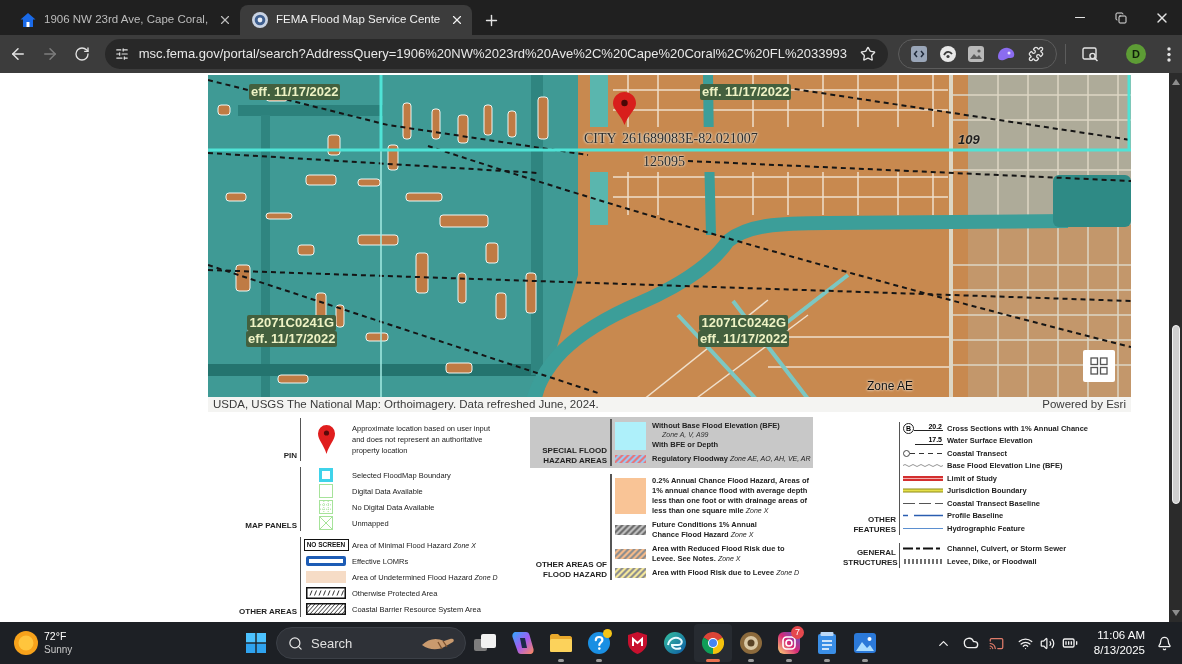 The height and width of the screenshot is (664, 1182). What do you see at coordinates (295, 643) in the screenshot?
I see `search-icon` at bounding box center [295, 643].